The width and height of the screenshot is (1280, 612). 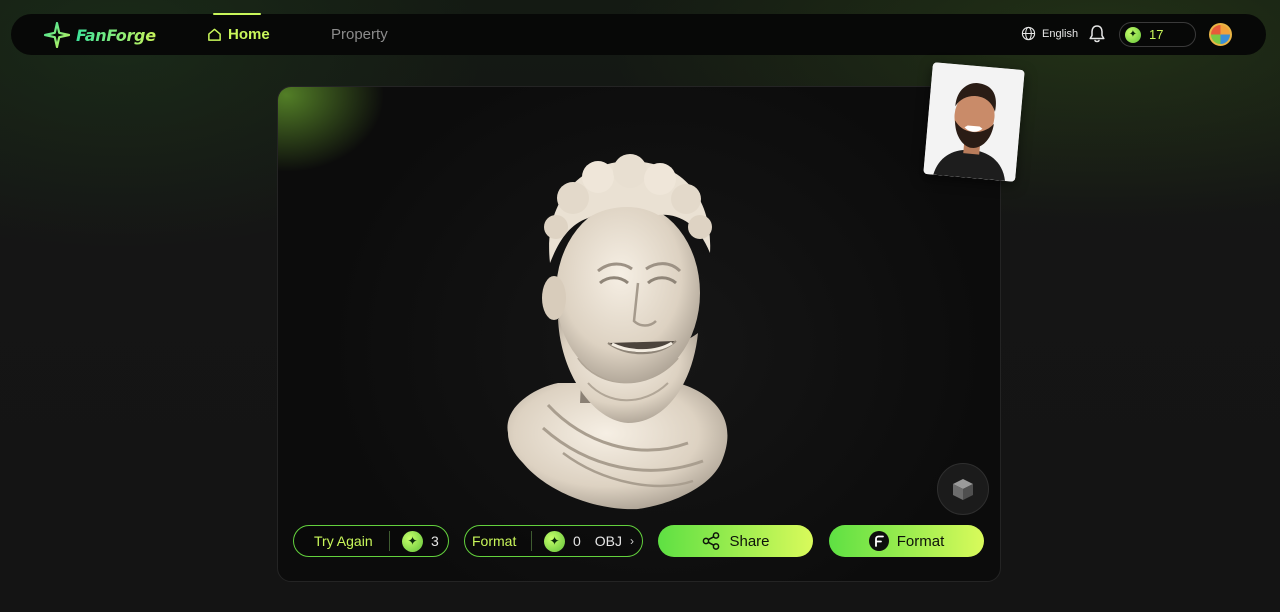 What do you see at coordinates (387, 176) in the screenshot?
I see `card-glow` at bounding box center [387, 176].